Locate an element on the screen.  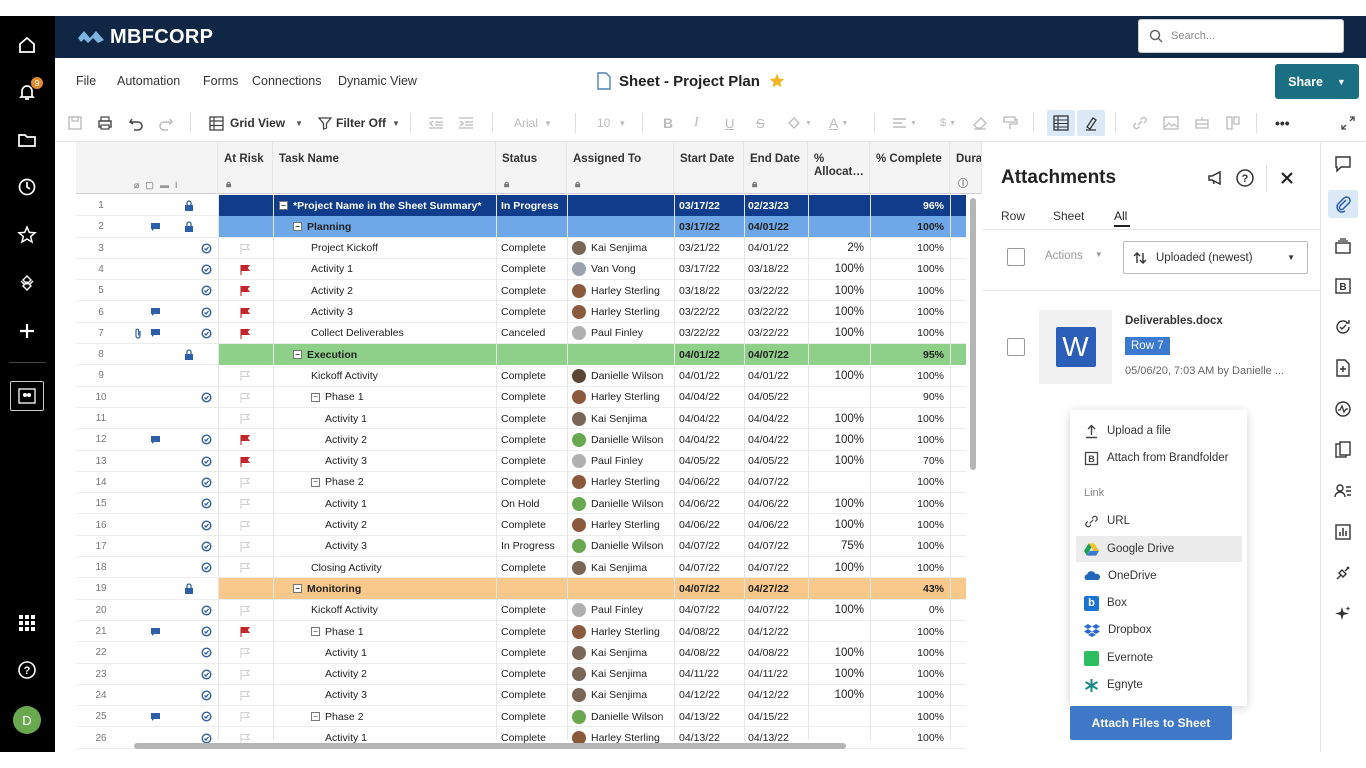
task-name-cell: Project Kickoff is located at coordinates (405, 248).